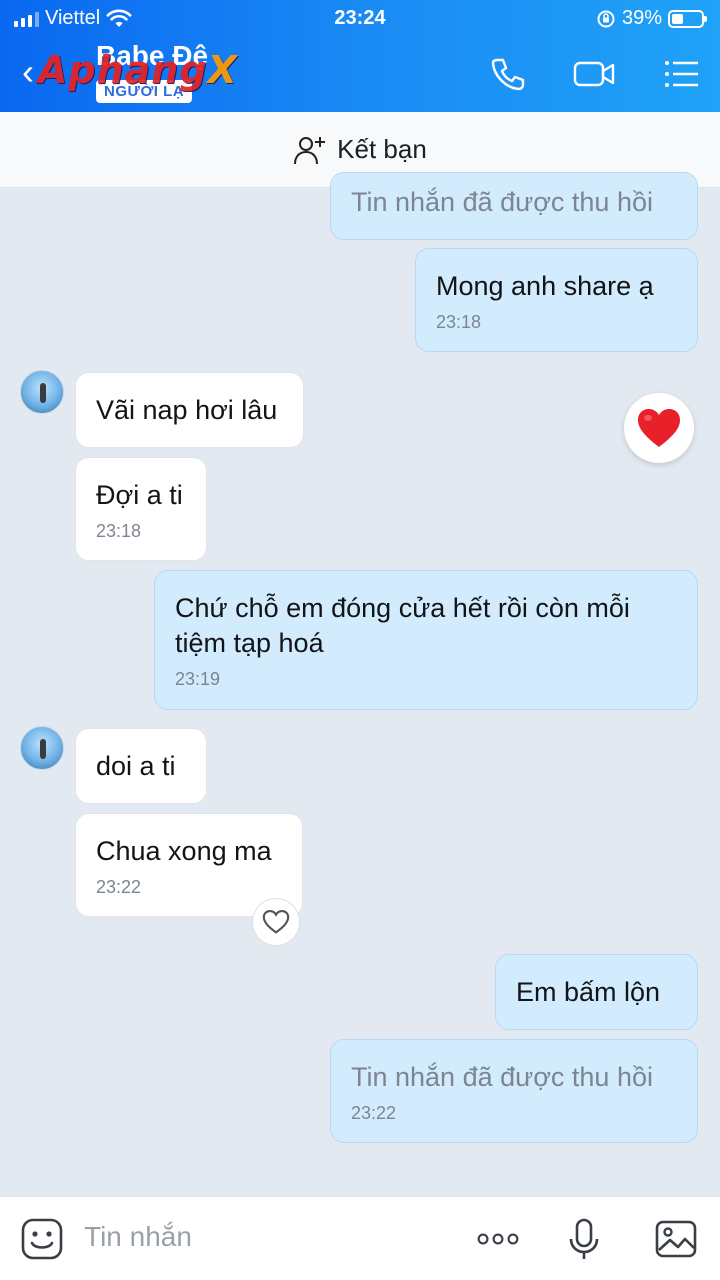 The image size is (720, 1280). What do you see at coordinates (676, 1239) in the screenshot?
I see `image-gallery-icon` at bounding box center [676, 1239].